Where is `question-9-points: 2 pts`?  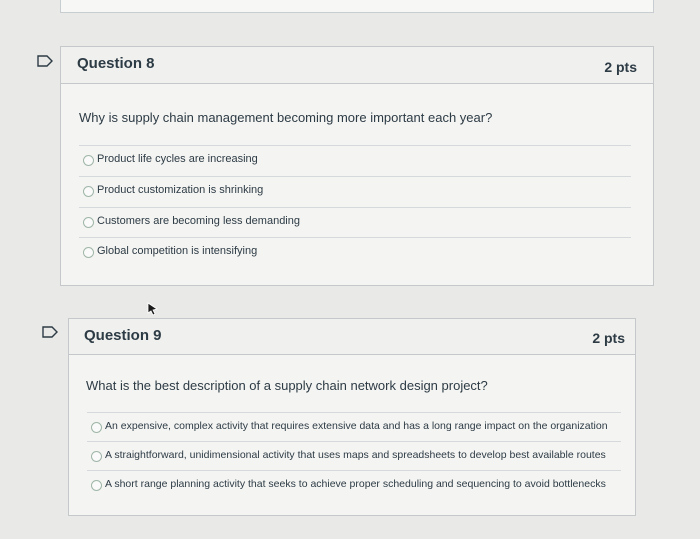
question-9-points: 2 pts is located at coordinates (608, 338).